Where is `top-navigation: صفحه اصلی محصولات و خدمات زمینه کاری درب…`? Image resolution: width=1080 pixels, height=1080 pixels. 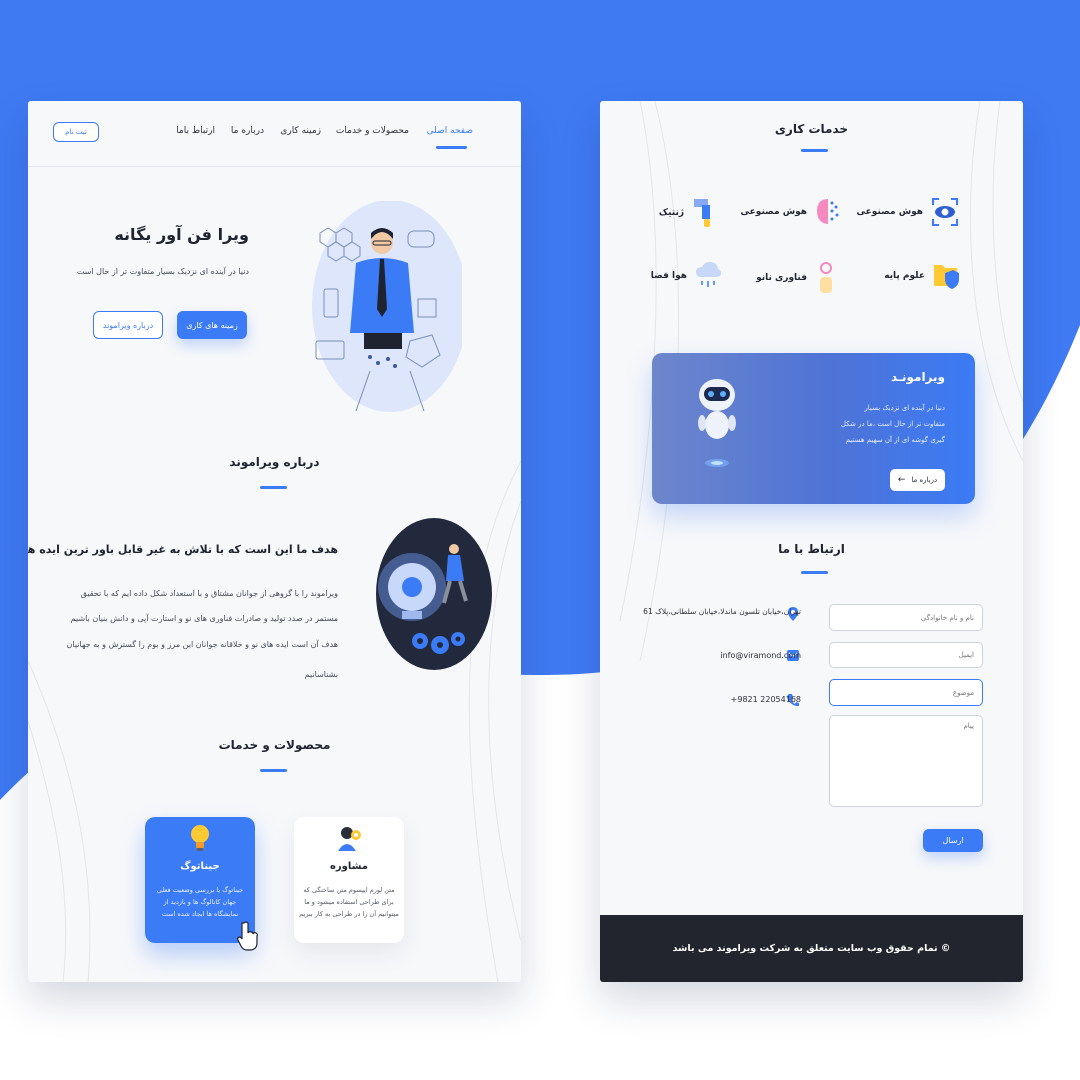 top-navigation: صفحه اصلی محصولات و خدمات زمینه کاری درب… is located at coordinates (274, 134).